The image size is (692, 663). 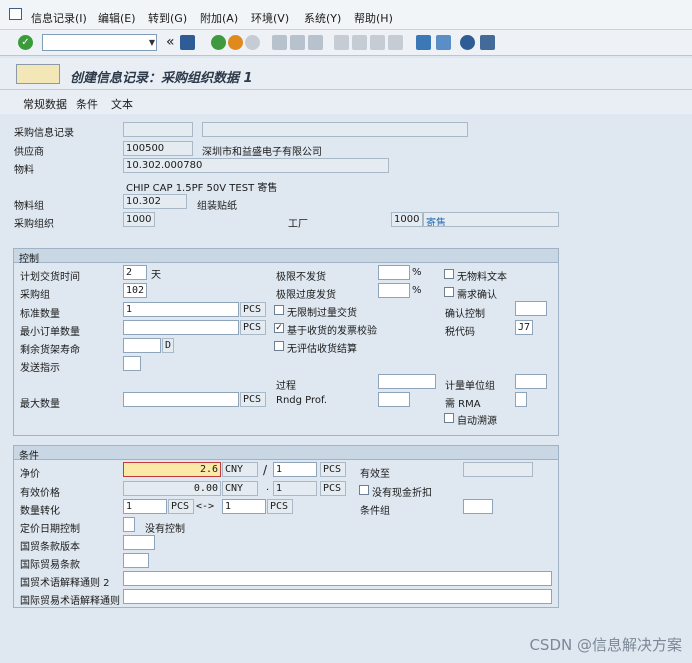 What do you see at coordinates (394, 399) in the screenshot?
I see `rndg-input` at bounding box center [394, 399].